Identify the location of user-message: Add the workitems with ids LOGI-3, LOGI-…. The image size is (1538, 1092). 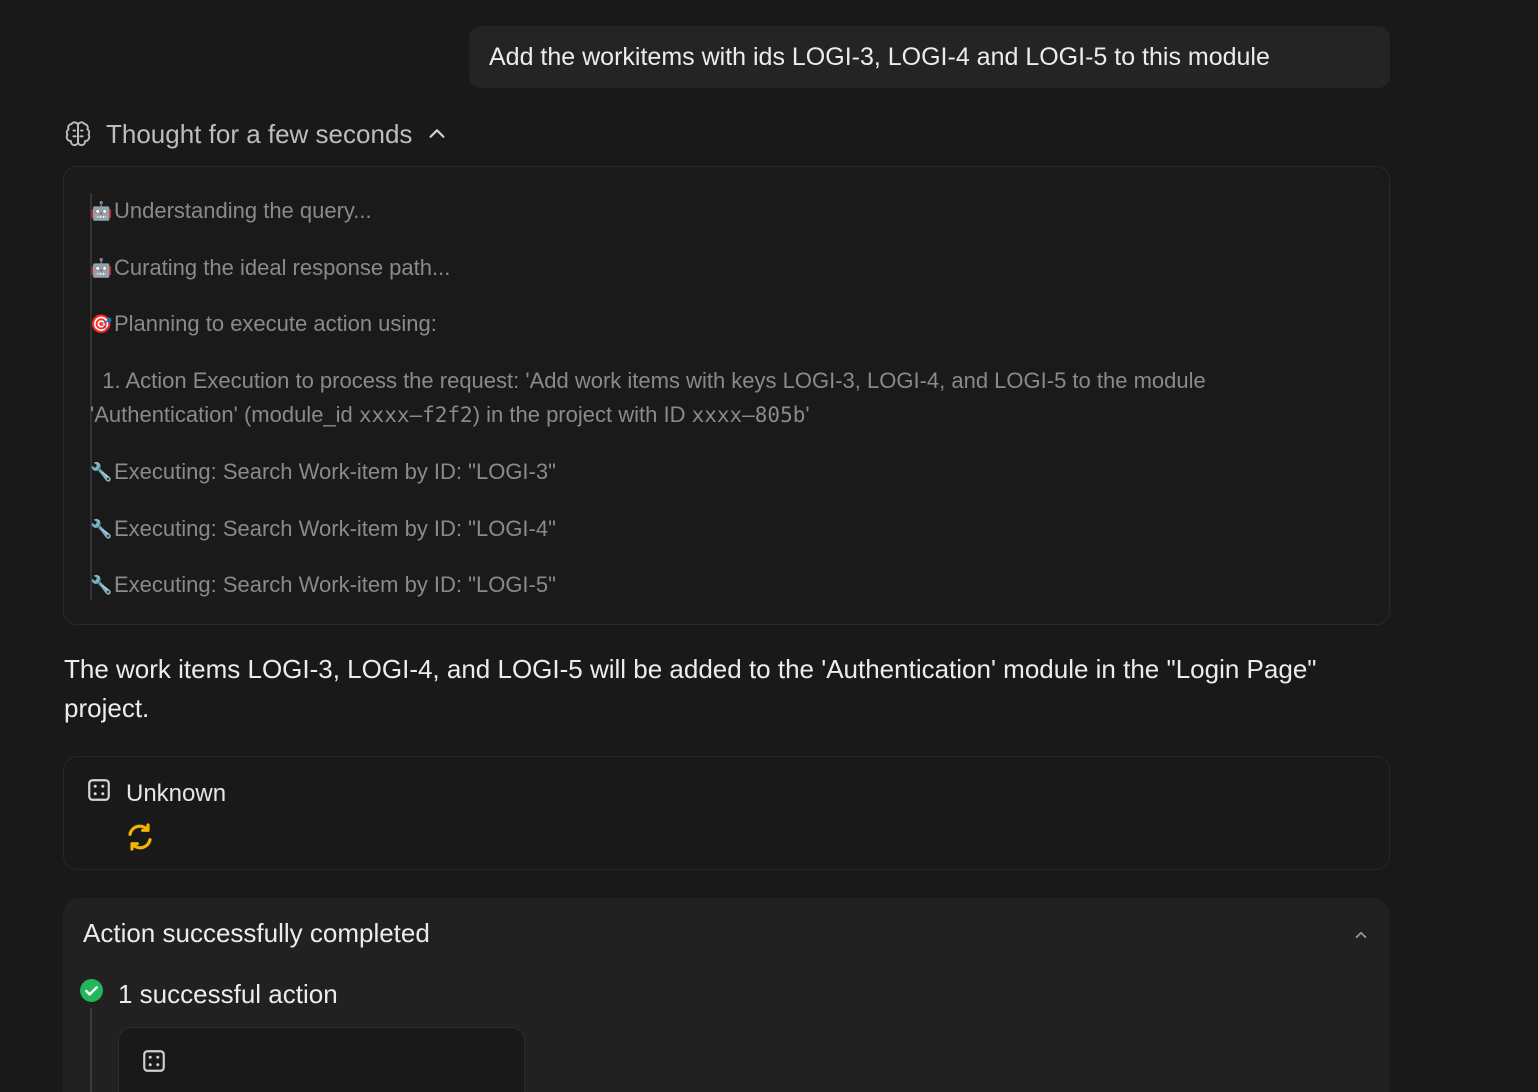
(929, 57).